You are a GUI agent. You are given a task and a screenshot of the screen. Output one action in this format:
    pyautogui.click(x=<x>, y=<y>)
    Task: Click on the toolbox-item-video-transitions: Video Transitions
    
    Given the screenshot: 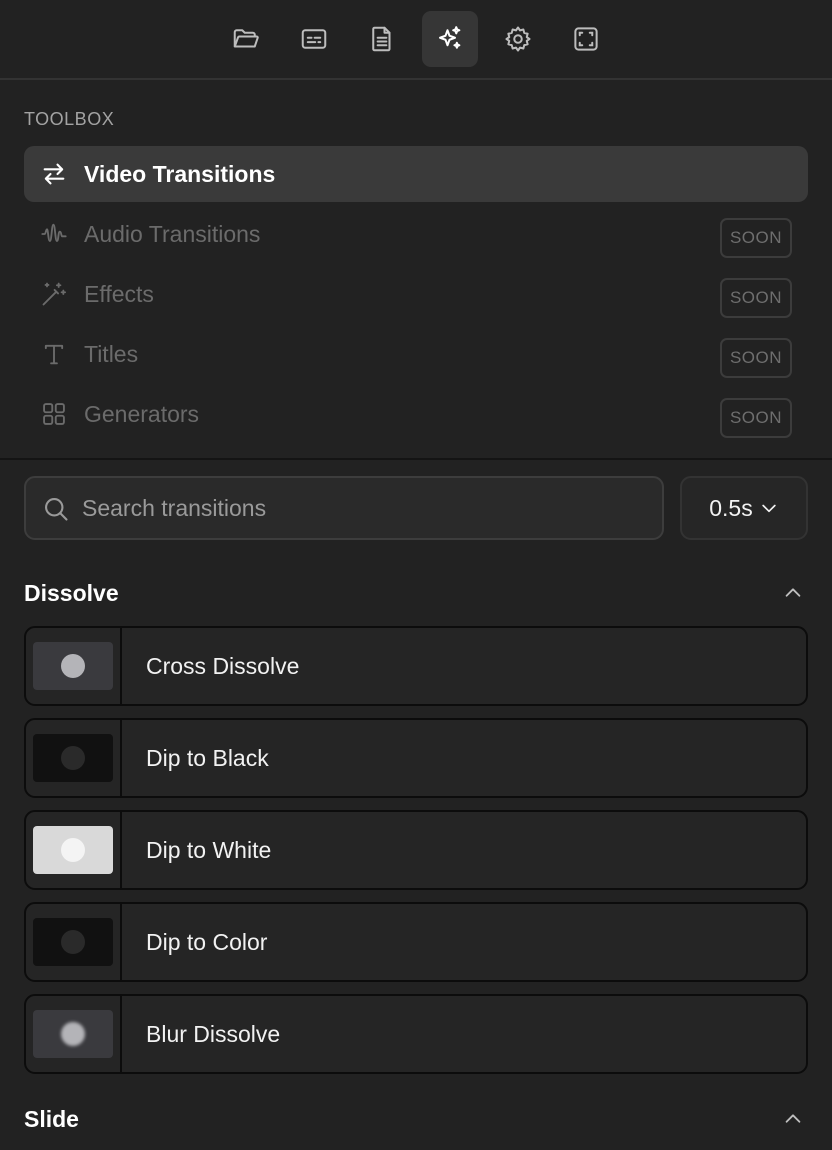 What is the action you would take?
    pyautogui.click(x=416, y=174)
    